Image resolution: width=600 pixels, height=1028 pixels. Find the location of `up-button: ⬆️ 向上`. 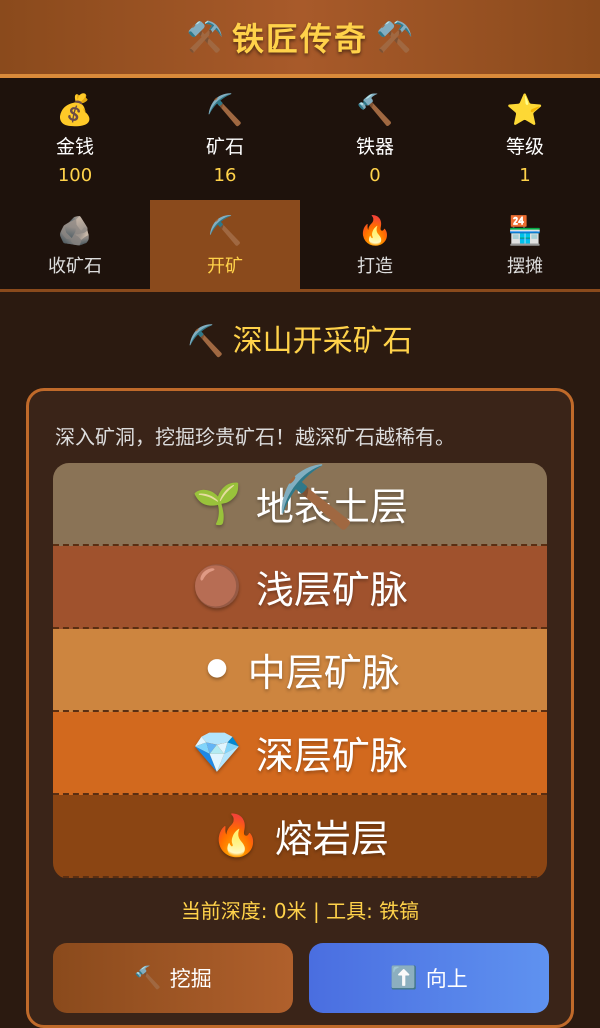

up-button: ⬆️ 向上 is located at coordinates (429, 978).